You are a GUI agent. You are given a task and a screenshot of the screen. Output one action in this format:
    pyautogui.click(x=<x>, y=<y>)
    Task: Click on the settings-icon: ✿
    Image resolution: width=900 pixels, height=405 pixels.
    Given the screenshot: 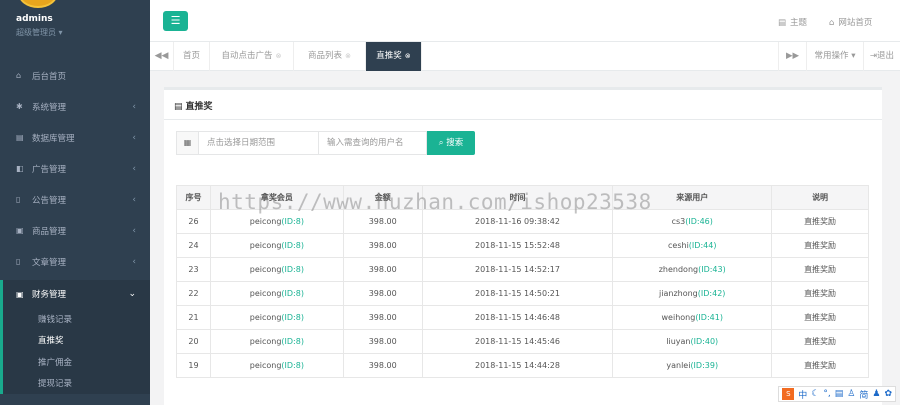 What is the action you would take?
    pyautogui.click(x=888, y=394)
    